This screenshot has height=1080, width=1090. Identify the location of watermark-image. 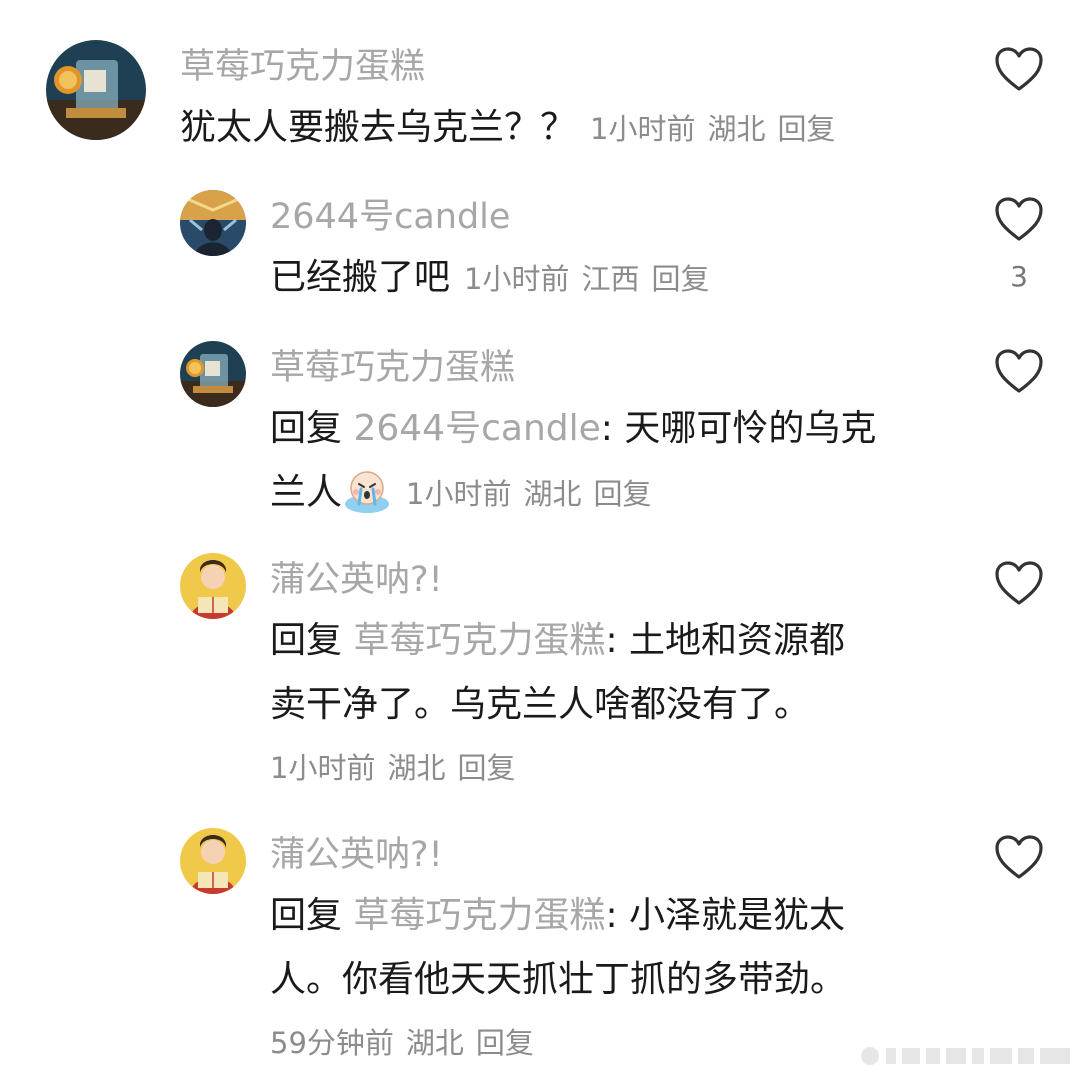
(968, 1056).